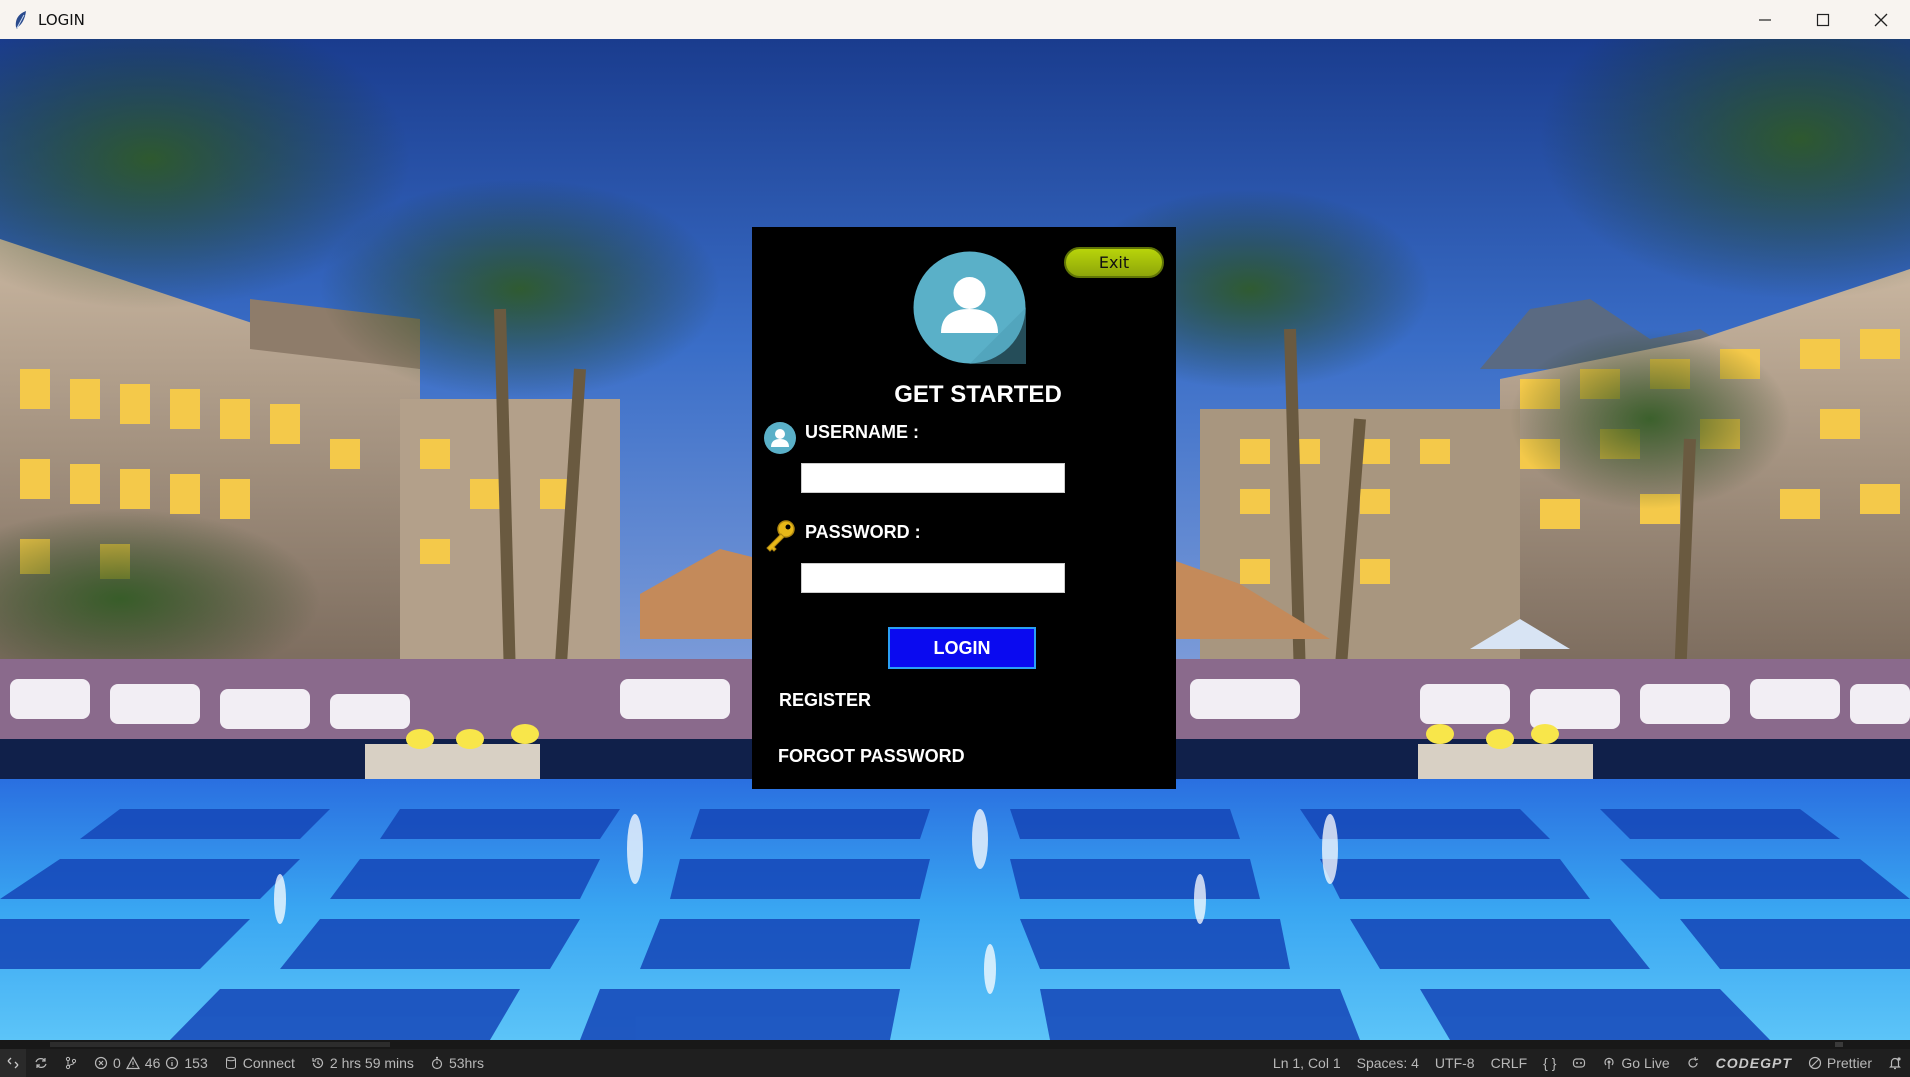  I want to click on connect-label: Connect, so click(268, 1063).